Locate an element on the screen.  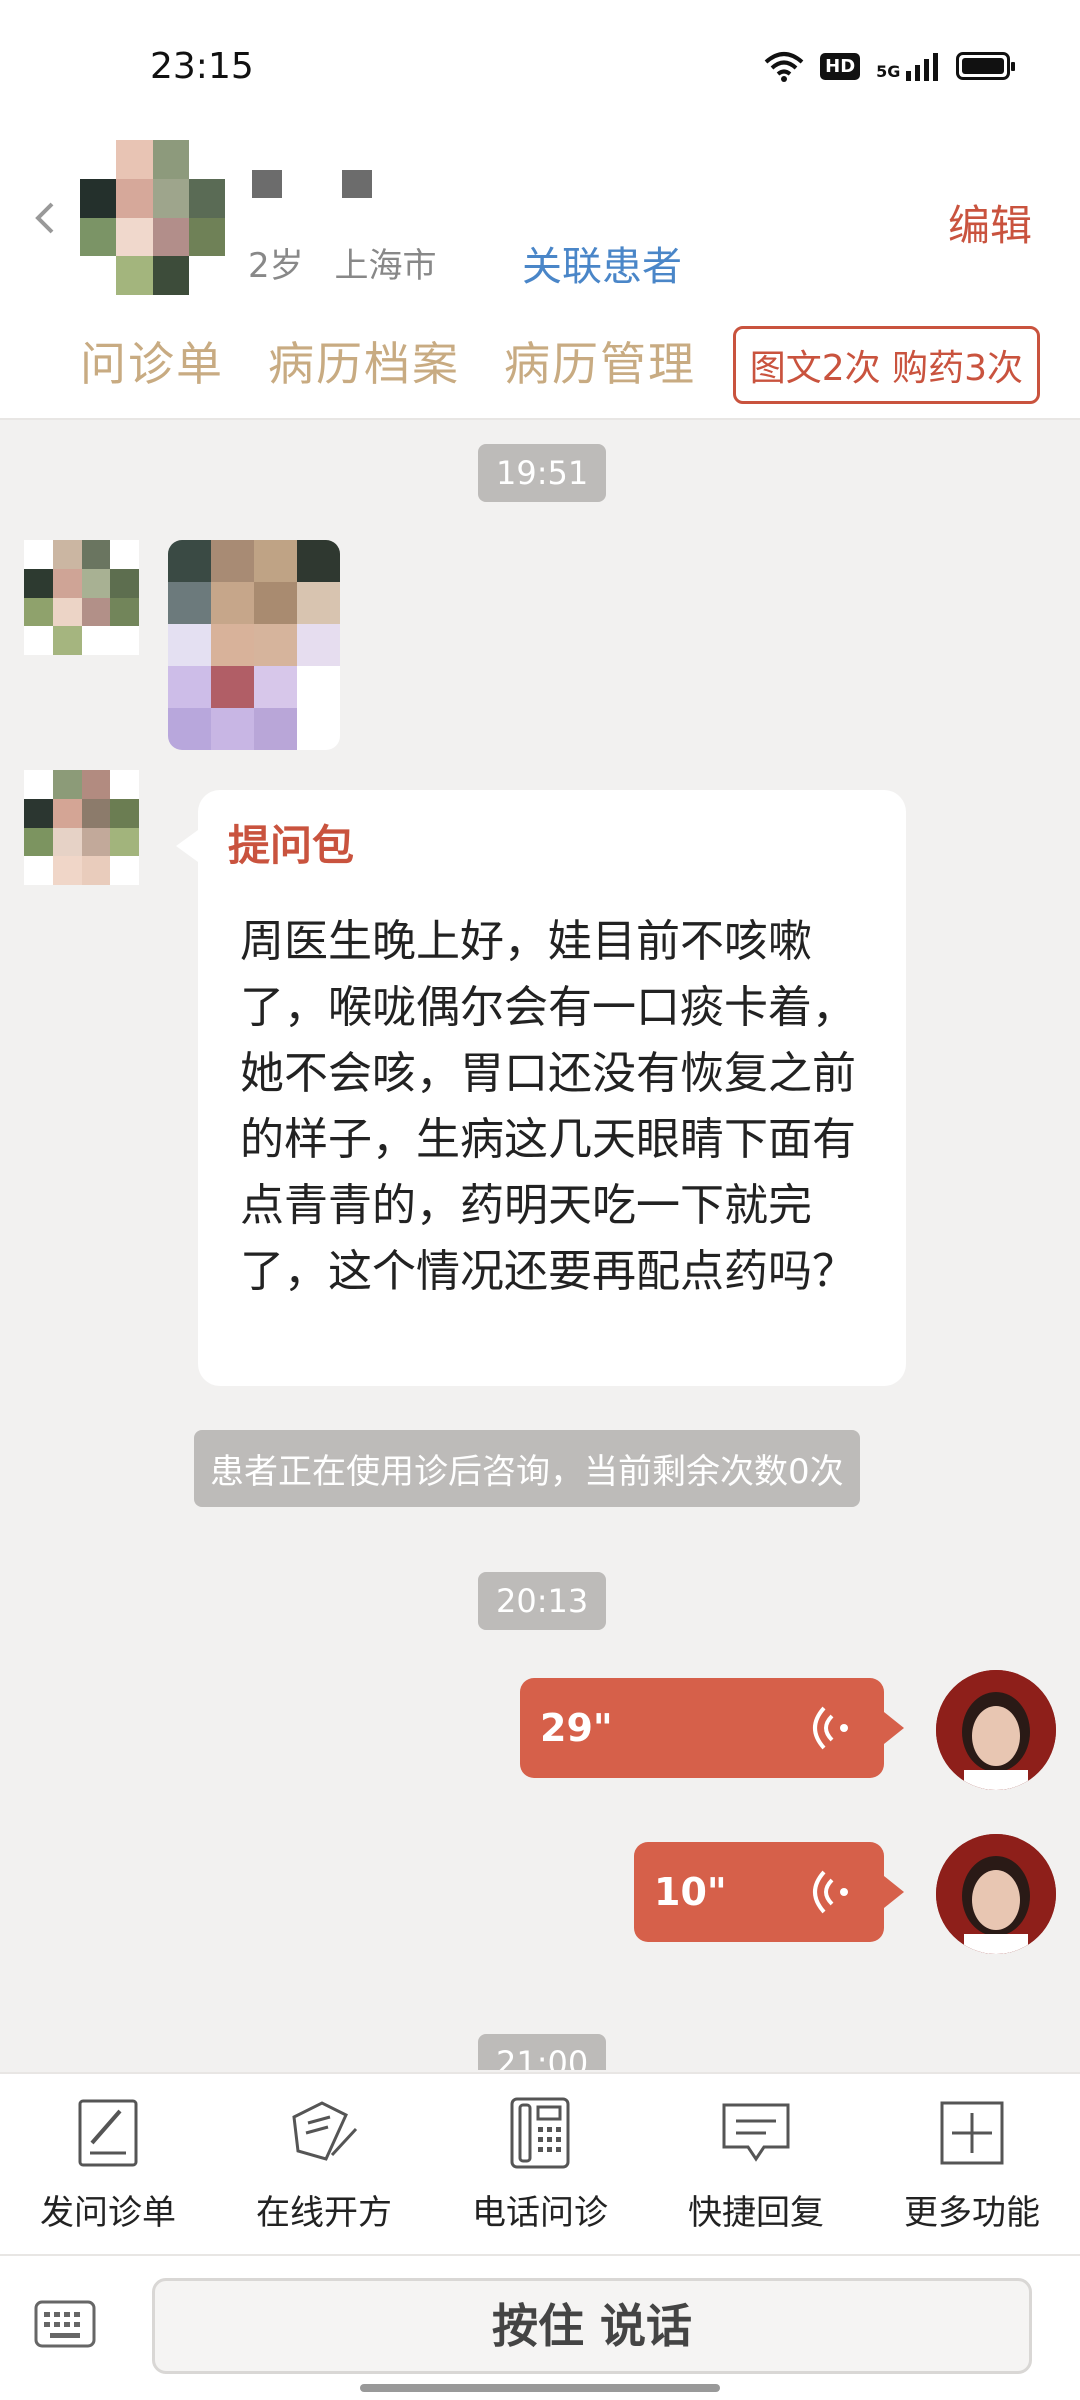
voice-message: 29" is located at coordinates (712, 1728).